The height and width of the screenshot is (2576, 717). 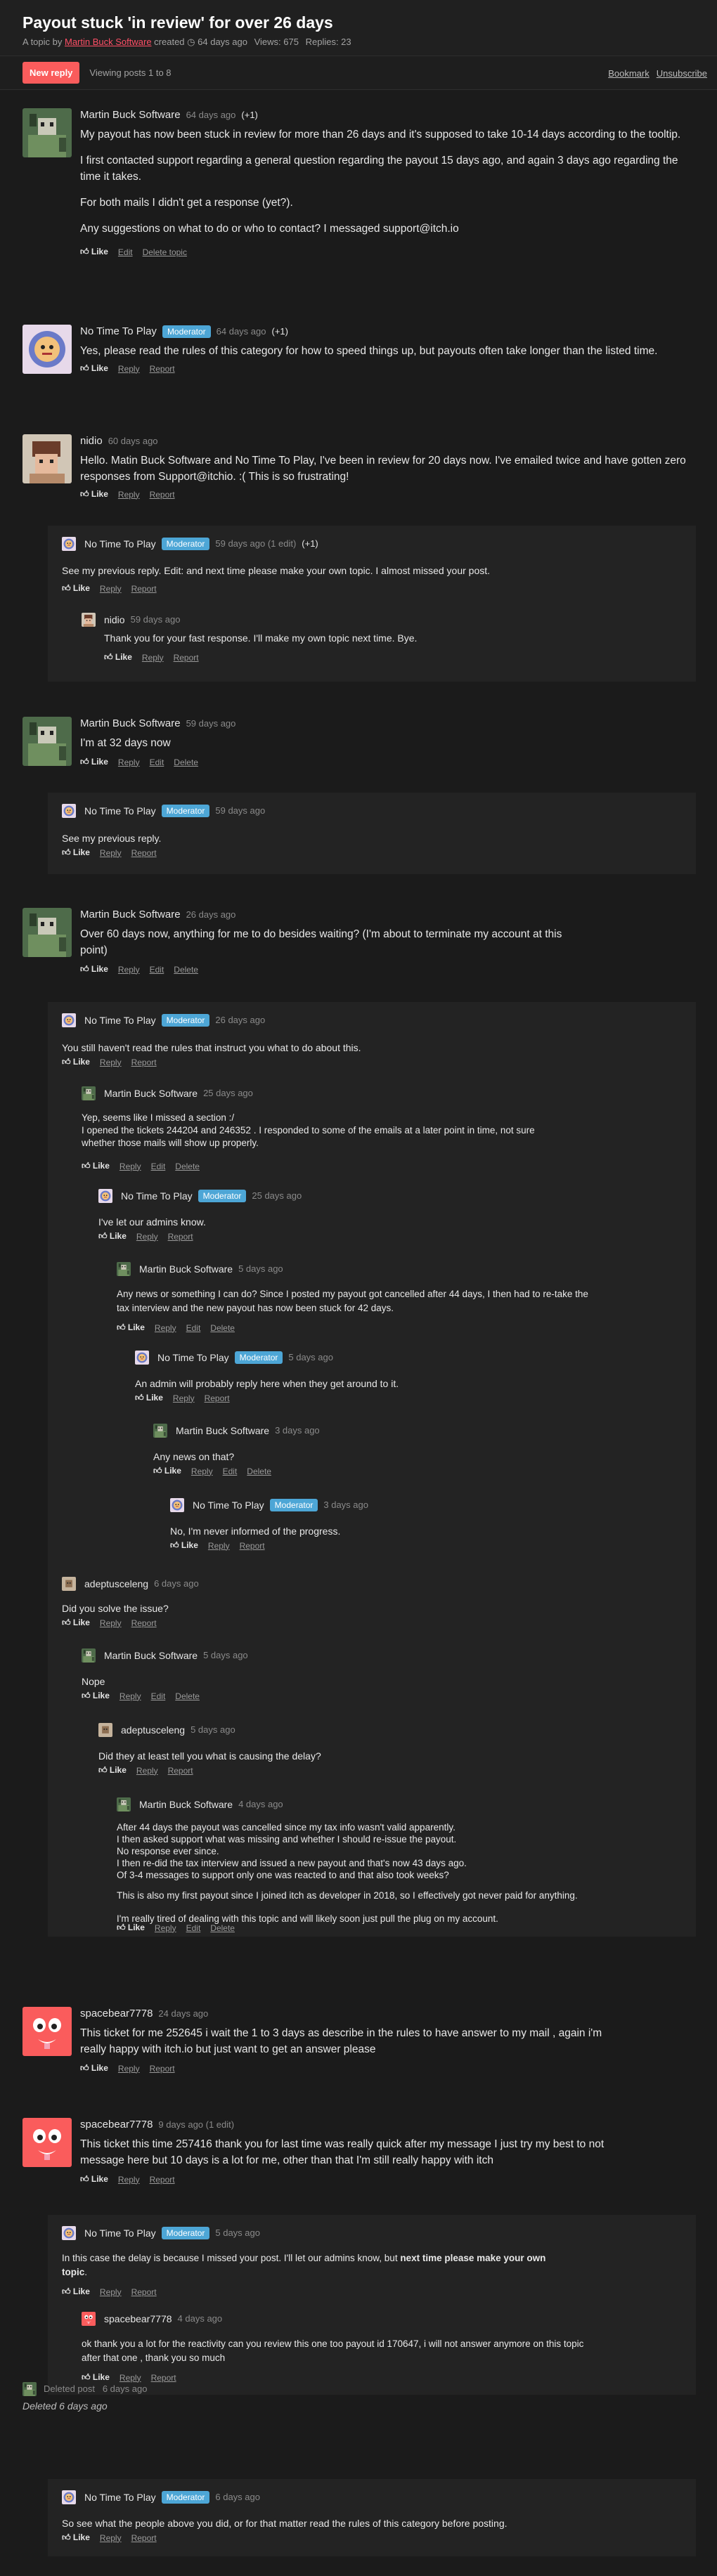 What do you see at coordinates (51, 73) in the screenshot?
I see `new-reply-button: New reply` at bounding box center [51, 73].